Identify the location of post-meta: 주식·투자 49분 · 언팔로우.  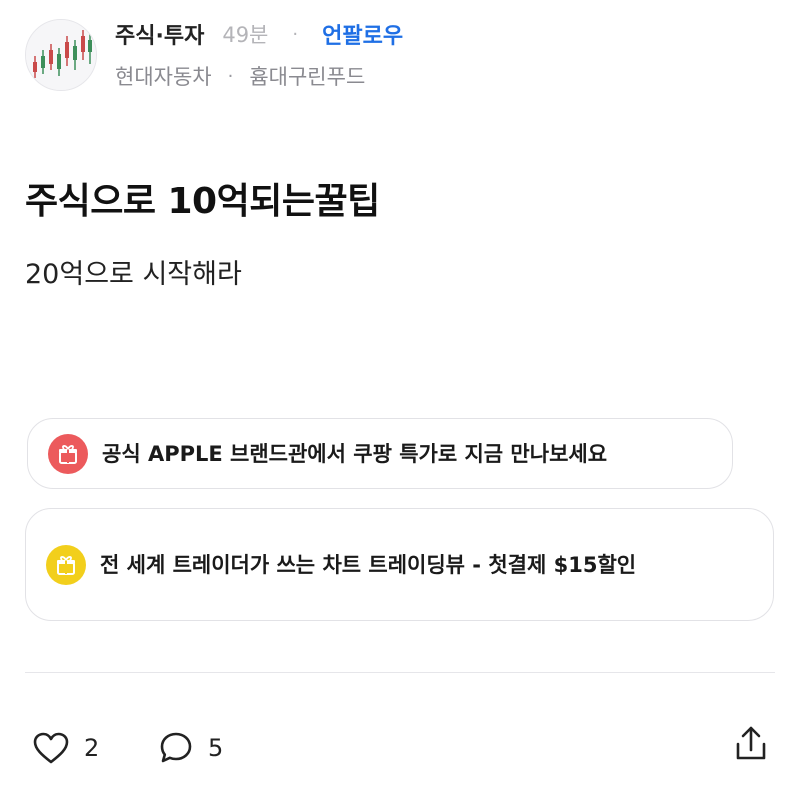
(259, 34).